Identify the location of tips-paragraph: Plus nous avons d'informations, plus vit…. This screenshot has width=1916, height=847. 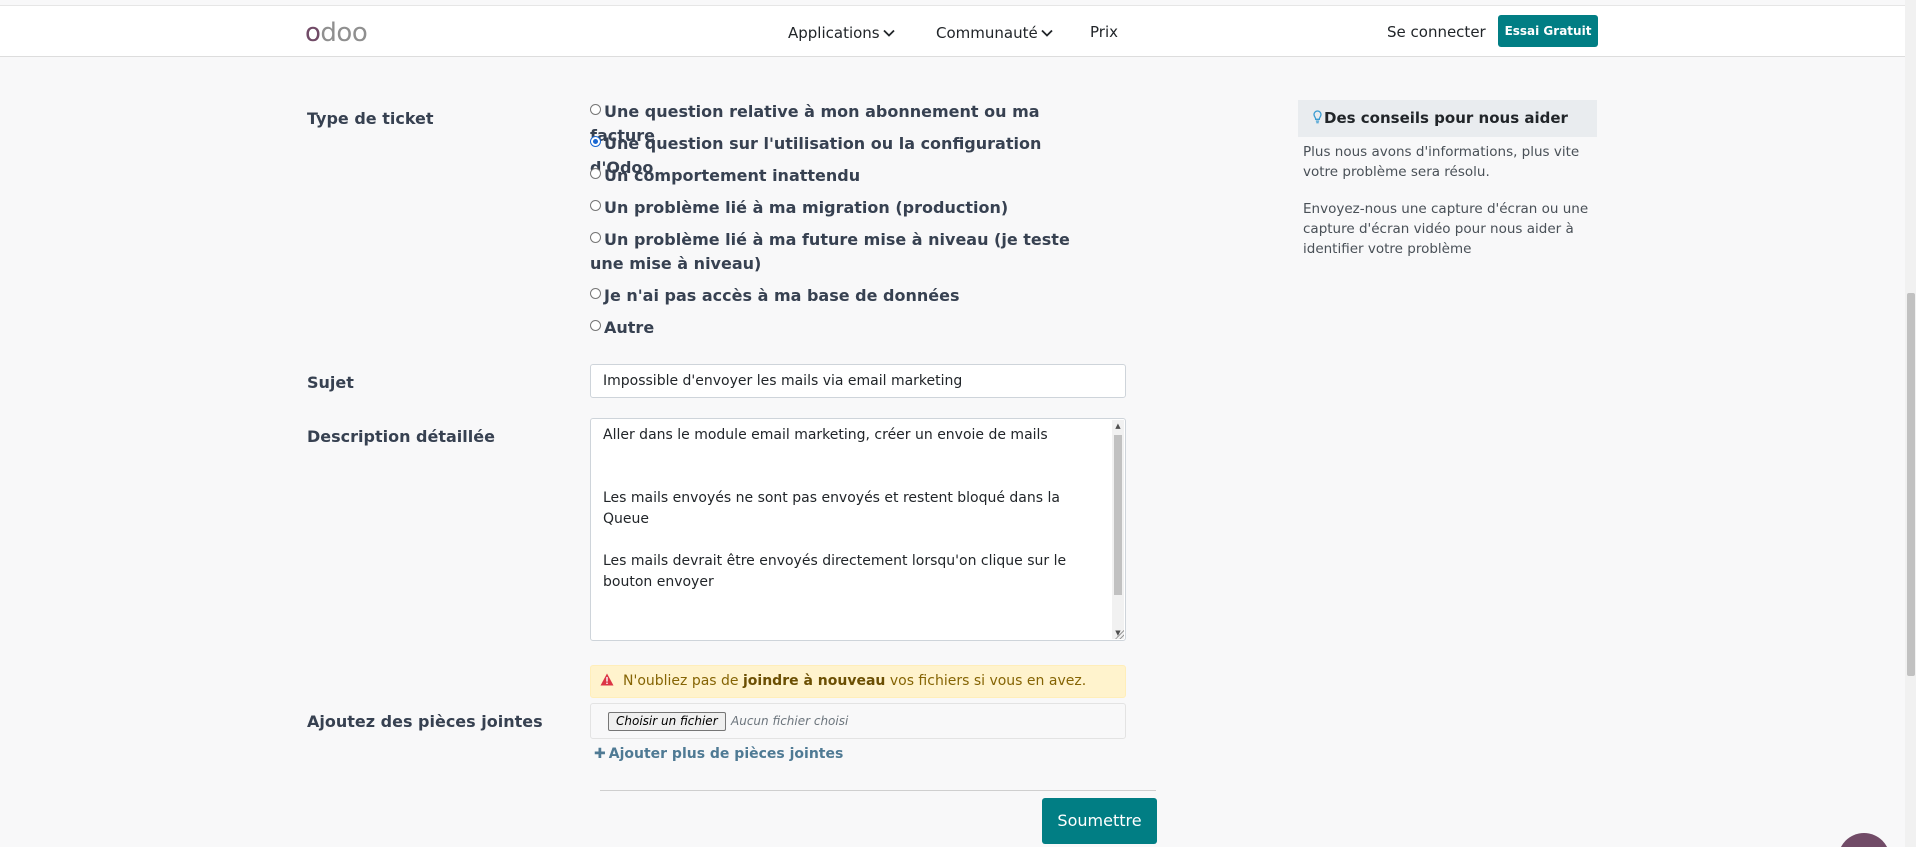
(1441, 162).